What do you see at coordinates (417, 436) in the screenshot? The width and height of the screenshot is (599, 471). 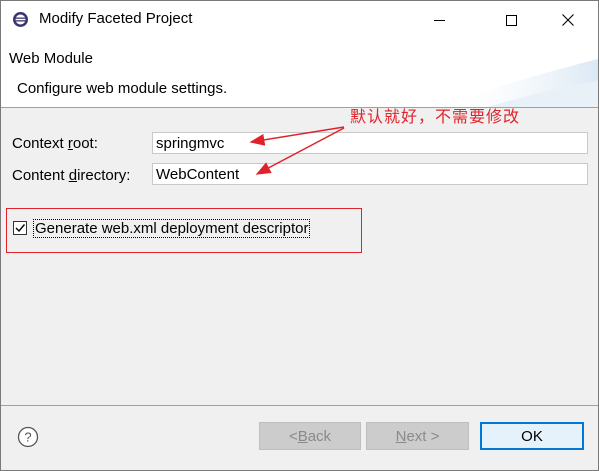 I see `next-button: Next >` at bounding box center [417, 436].